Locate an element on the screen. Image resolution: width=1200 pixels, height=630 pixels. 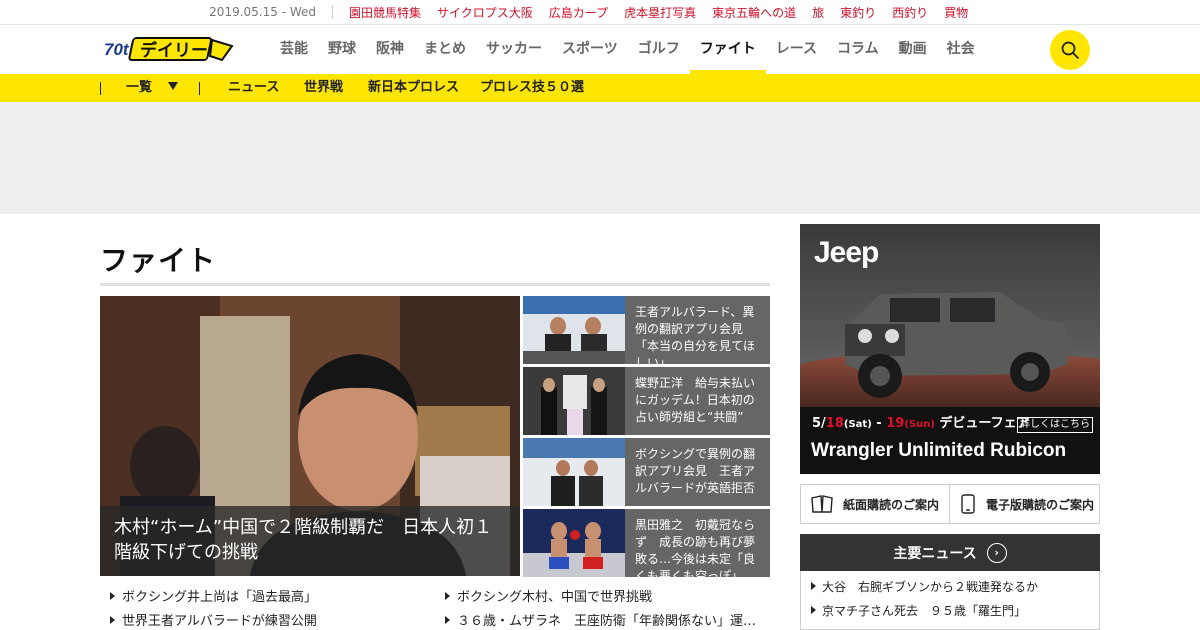
side-article-1: 王者アルバラード、異例の翻訳アプリ会見「本当の自分を見てほしい」 is located at coordinates (646, 330).